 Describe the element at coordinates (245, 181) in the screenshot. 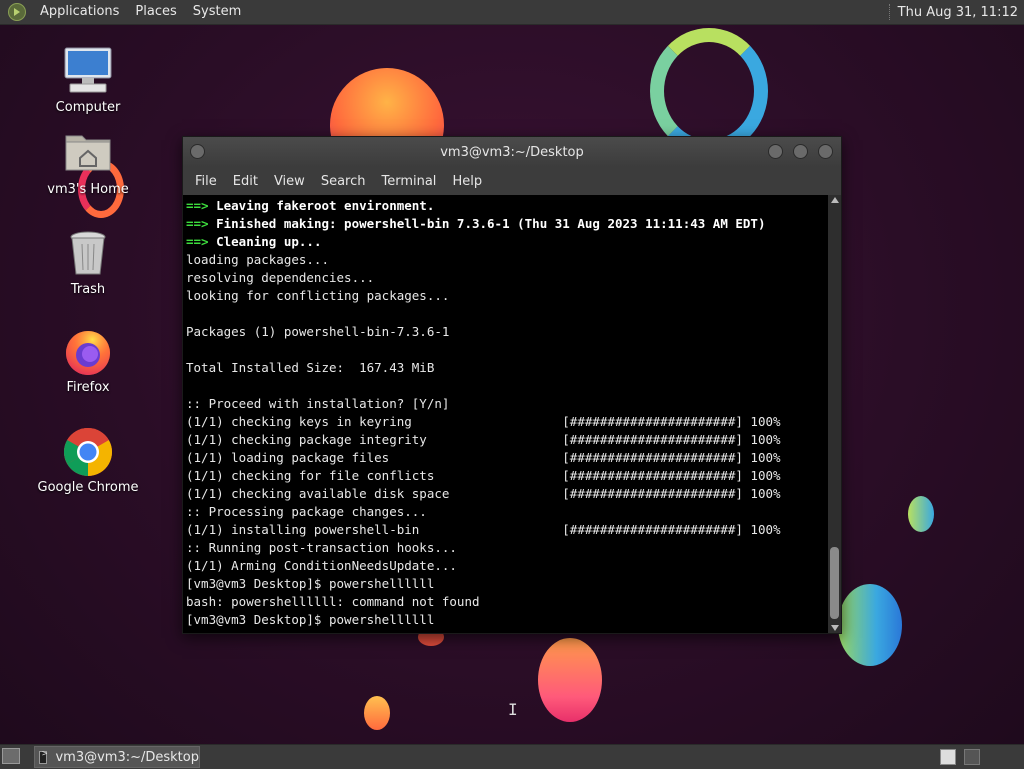

I see `menu-edit: Edit` at that location.